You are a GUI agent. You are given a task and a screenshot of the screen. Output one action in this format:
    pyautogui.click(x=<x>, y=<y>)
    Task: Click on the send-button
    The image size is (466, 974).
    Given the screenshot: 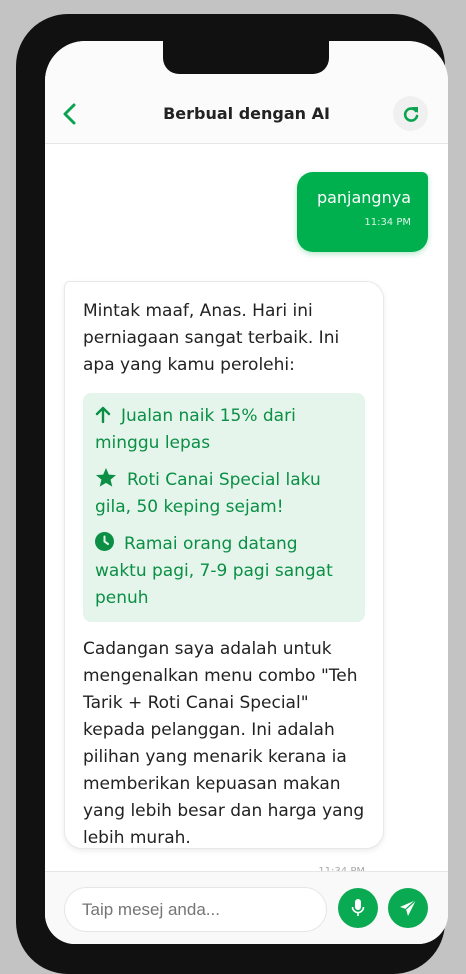 What is the action you would take?
    pyautogui.click(x=408, y=908)
    